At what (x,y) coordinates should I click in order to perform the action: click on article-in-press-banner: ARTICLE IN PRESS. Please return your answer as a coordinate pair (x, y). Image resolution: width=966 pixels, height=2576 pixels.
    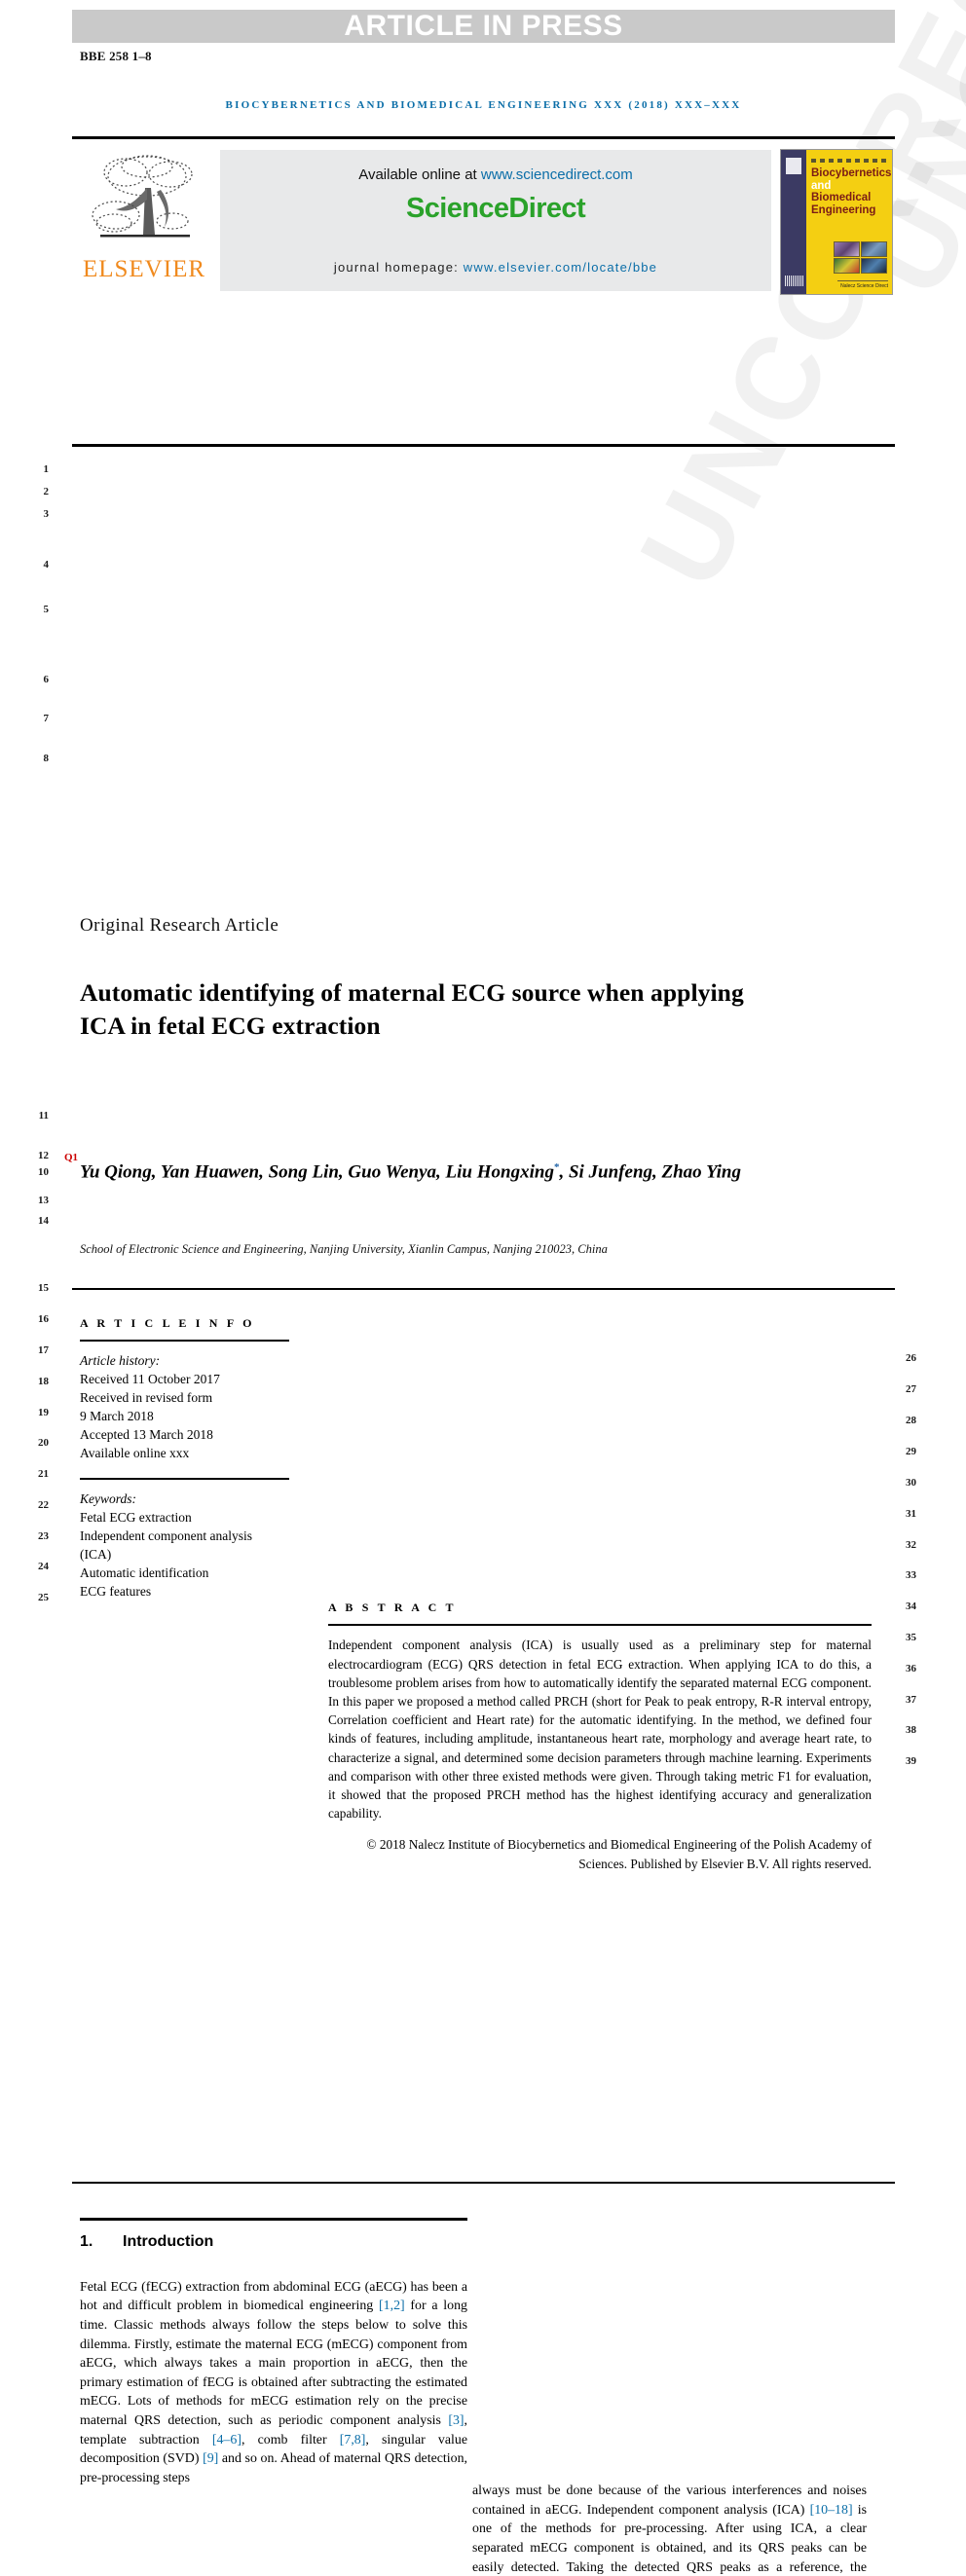
    Looking at the image, I should click on (483, 26).